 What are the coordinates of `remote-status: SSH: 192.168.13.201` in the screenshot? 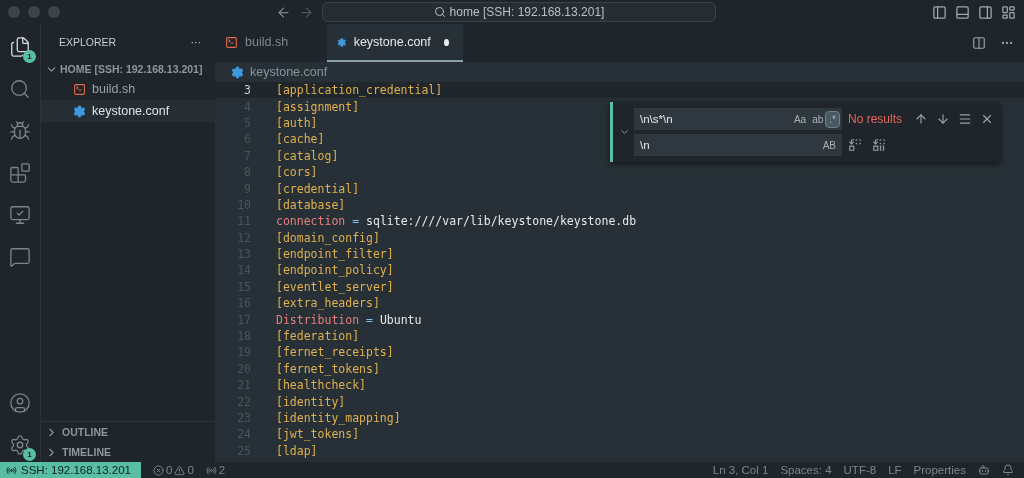 It's located at (70, 470).